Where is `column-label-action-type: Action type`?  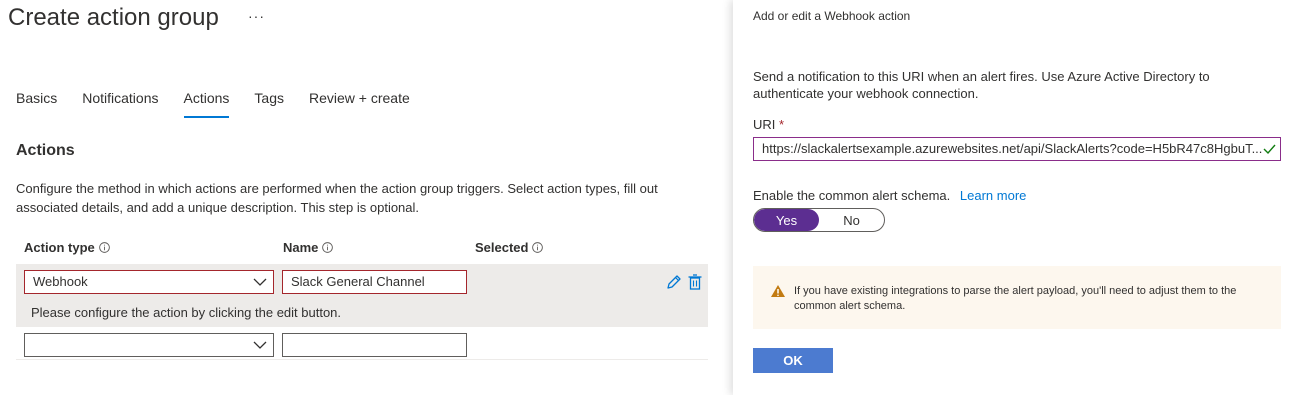 column-label-action-type: Action type is located at coordinates (59, 247).